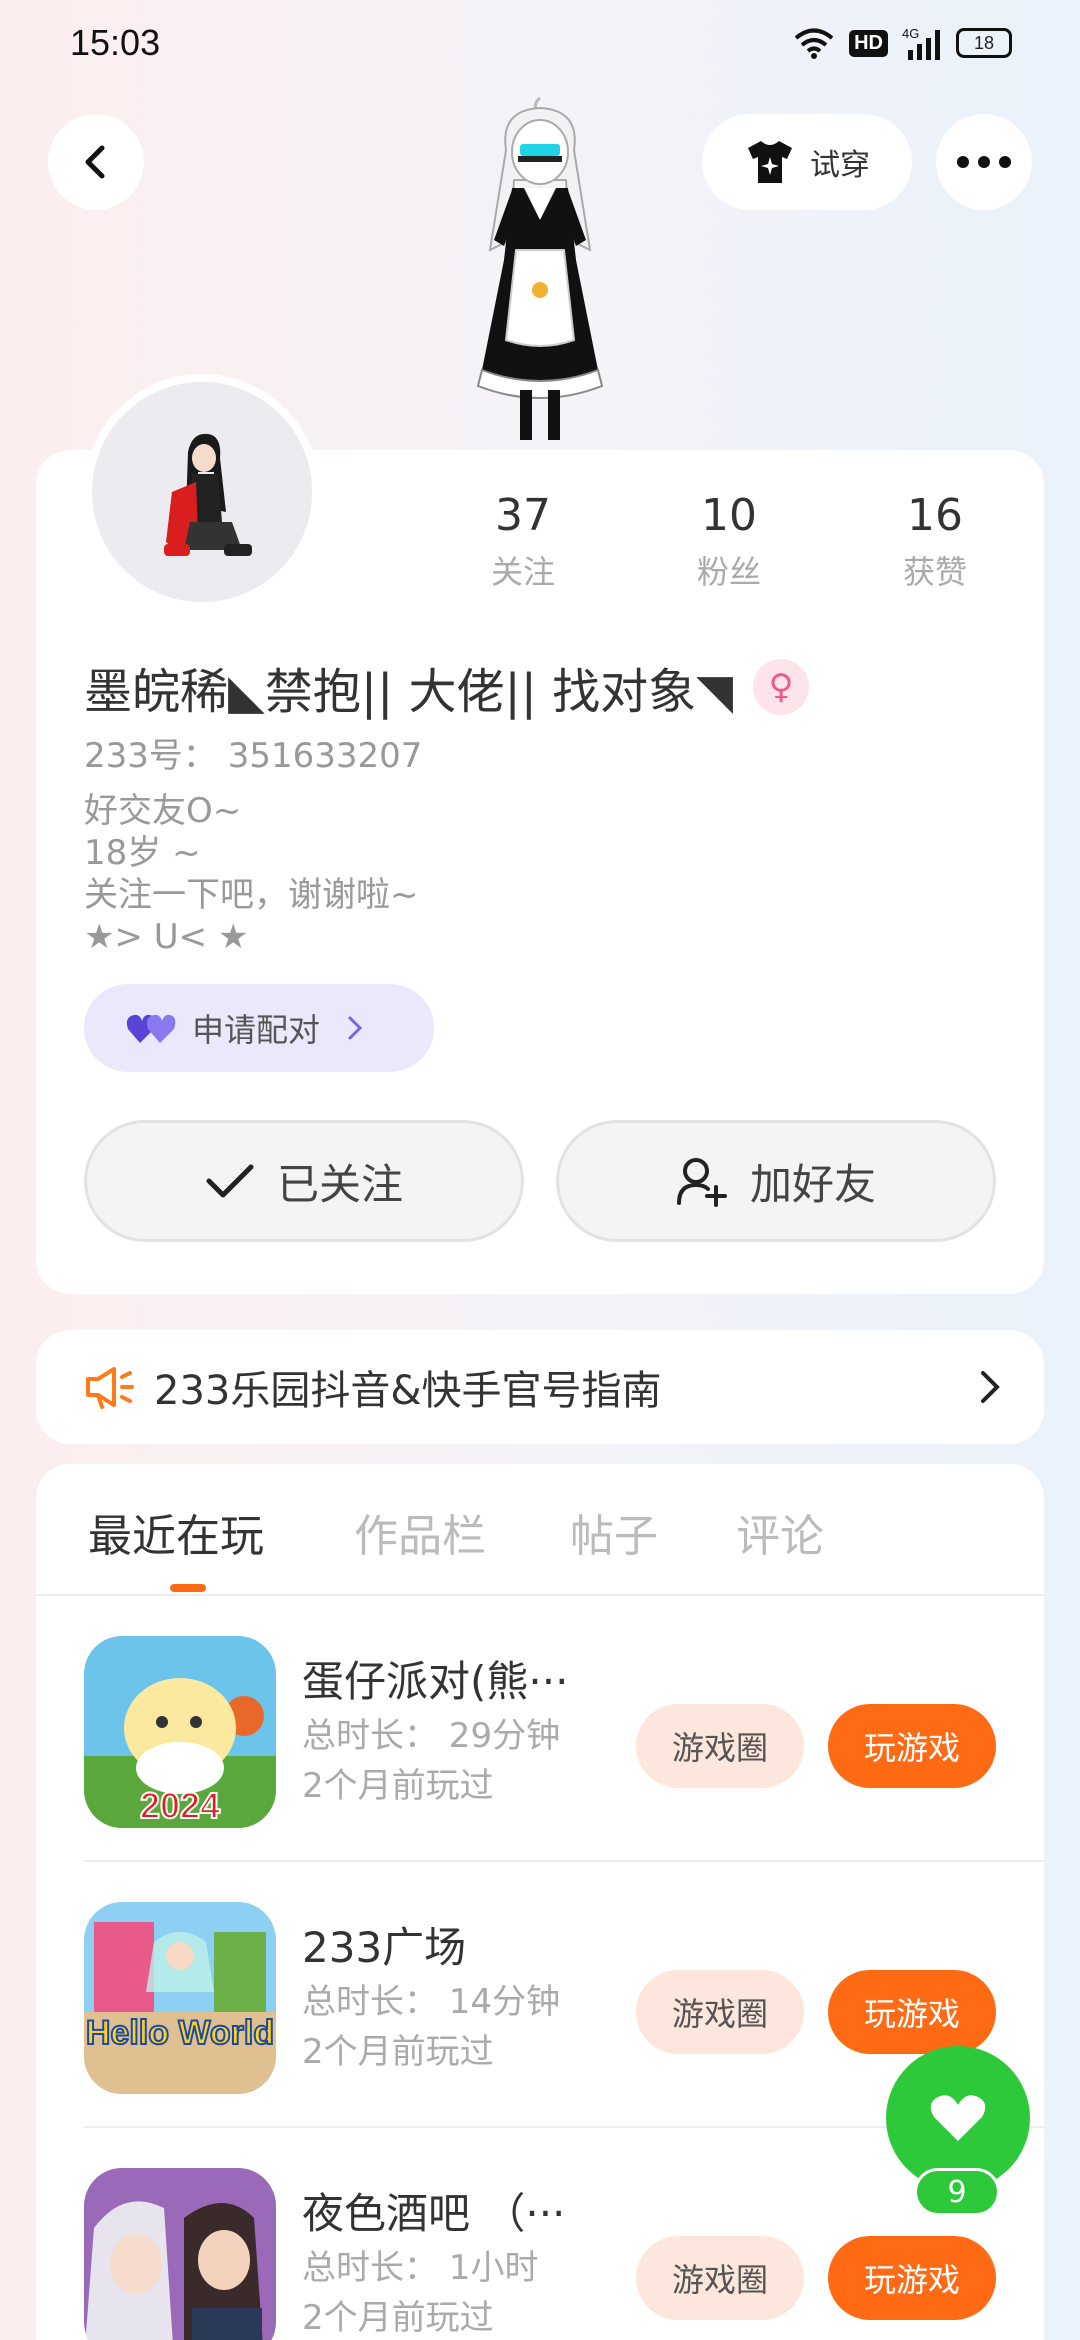 Image resolution: width=1080 pixels, height=2340 pixels. I want to click on hearts-icon, so click(151, 1028).